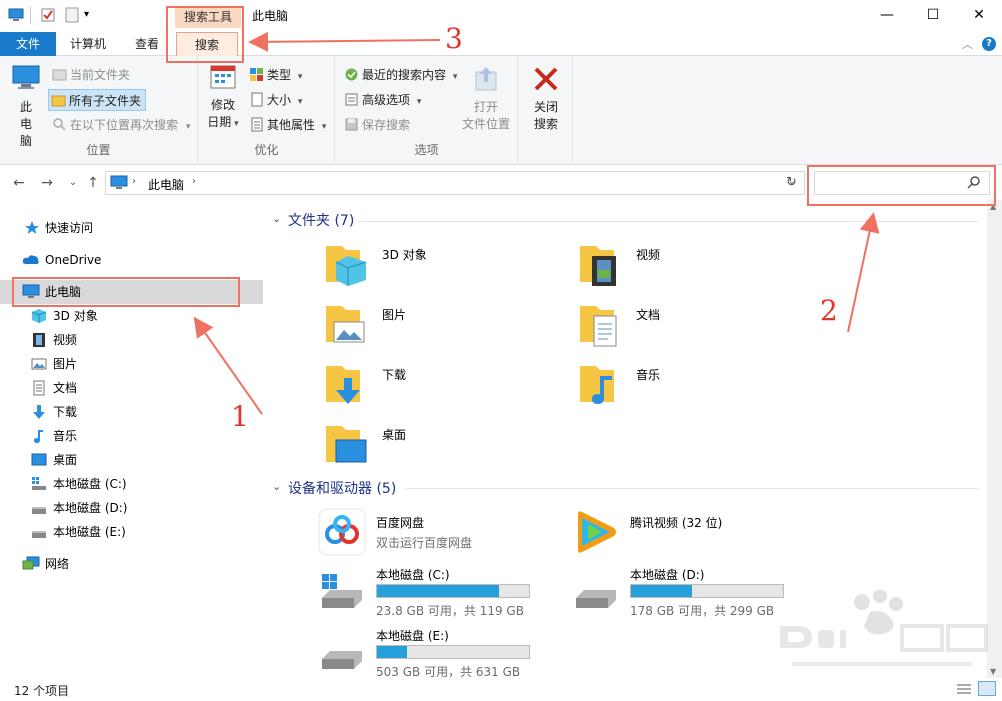  Describe the element at coordinates (455, 183) in the screenshot. I see `address-bar: › 此电脑 › ⌄` at that location.